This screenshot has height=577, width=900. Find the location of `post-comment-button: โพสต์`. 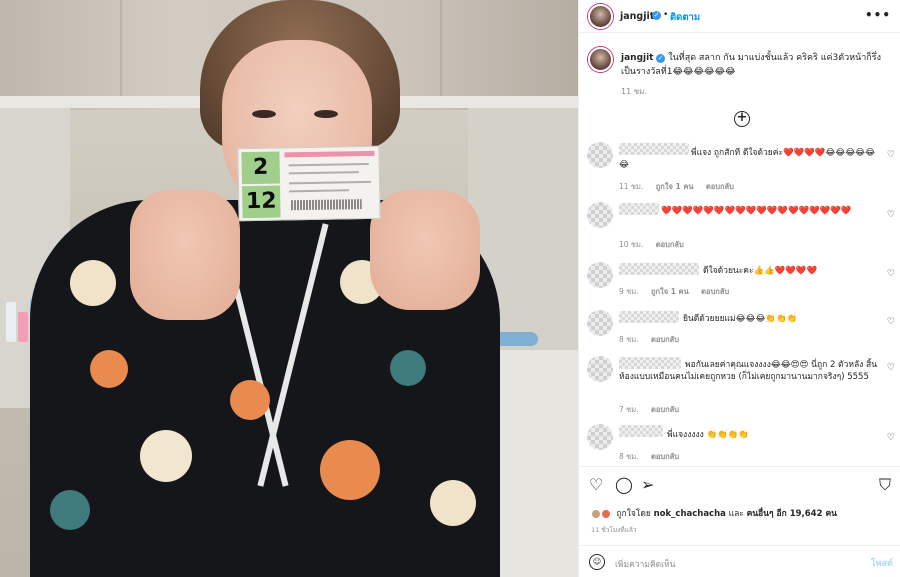

post-comment-button: โพสต์ is located at coordinates (882, 563).